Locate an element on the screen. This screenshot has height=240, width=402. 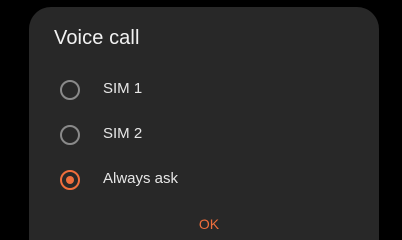
option-label: SIM 1 is located at coordinates (123, 88).